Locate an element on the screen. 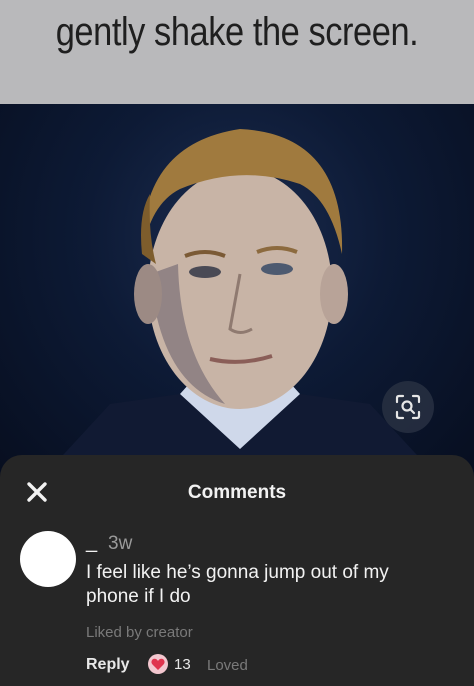  meme-caption: gently shake the screen. is located at coordinates (237, 32).